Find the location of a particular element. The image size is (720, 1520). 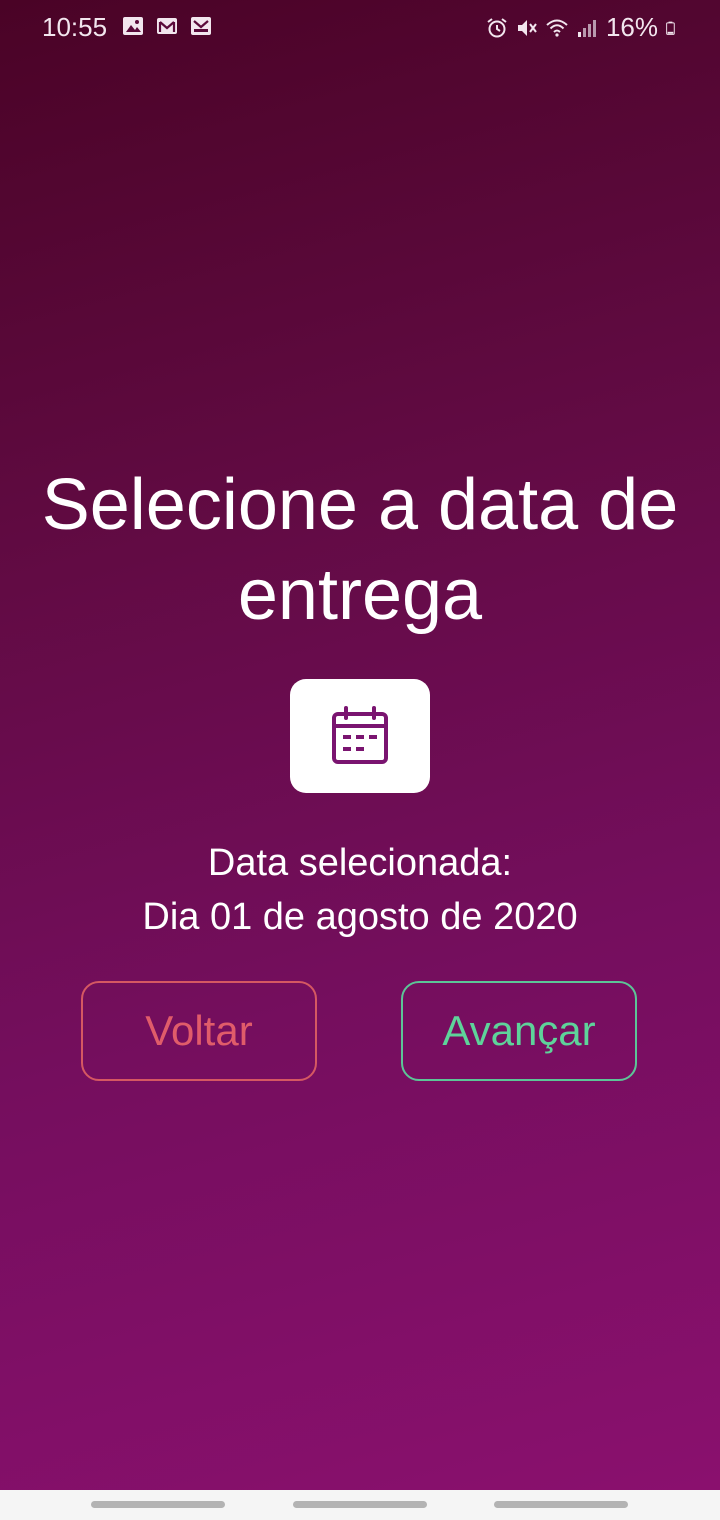

notification-icons is located at coordinates (167, 26).